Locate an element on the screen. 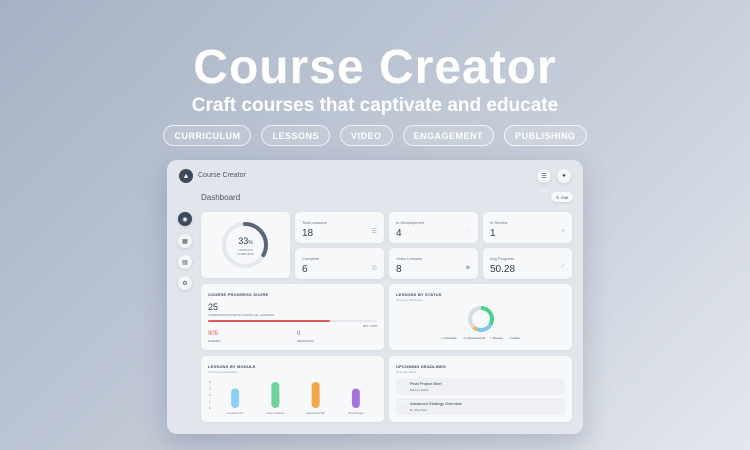 This screenshot has width=750, height=450. stat-label: Video Lessons is located at coordinates (409, 258).